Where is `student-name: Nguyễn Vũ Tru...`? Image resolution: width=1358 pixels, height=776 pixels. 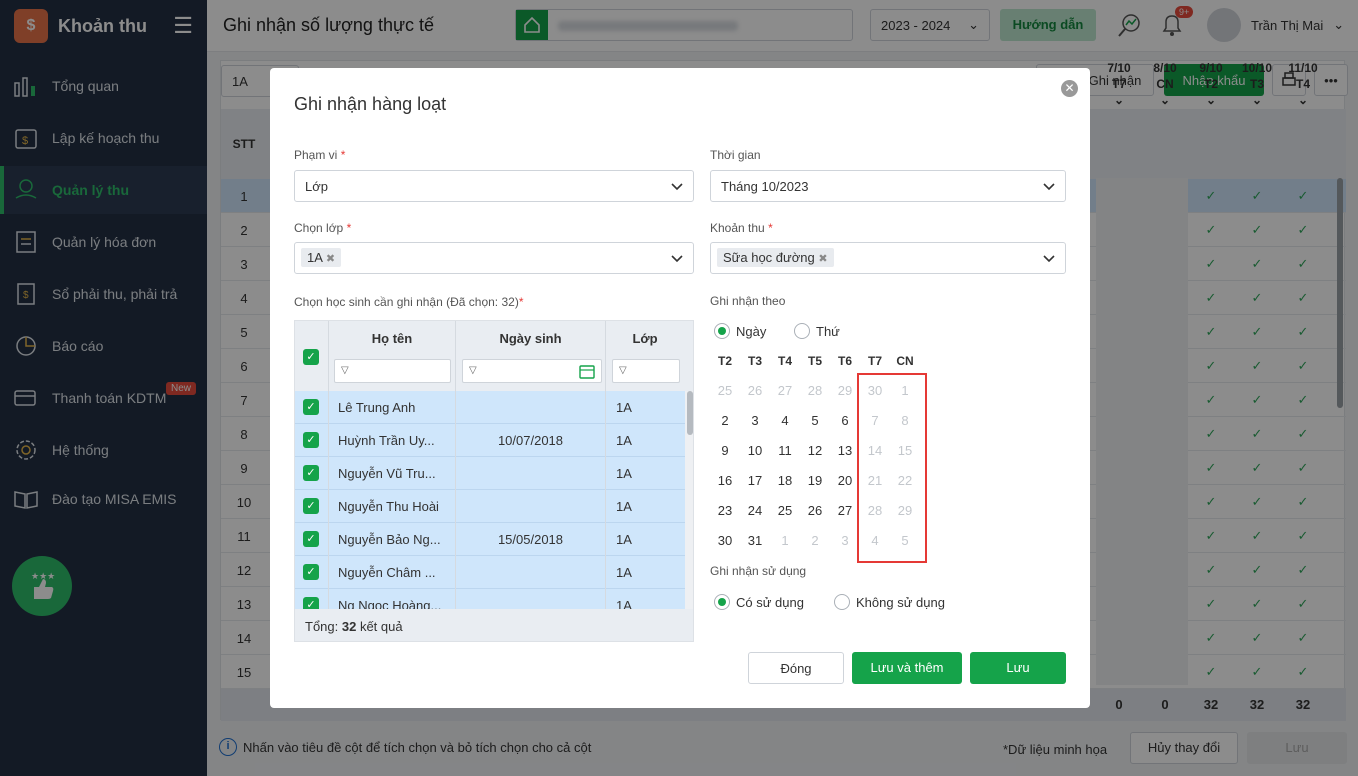 student-name: Nguyễn Vũ Tru... is located at coordinates (387, 473).